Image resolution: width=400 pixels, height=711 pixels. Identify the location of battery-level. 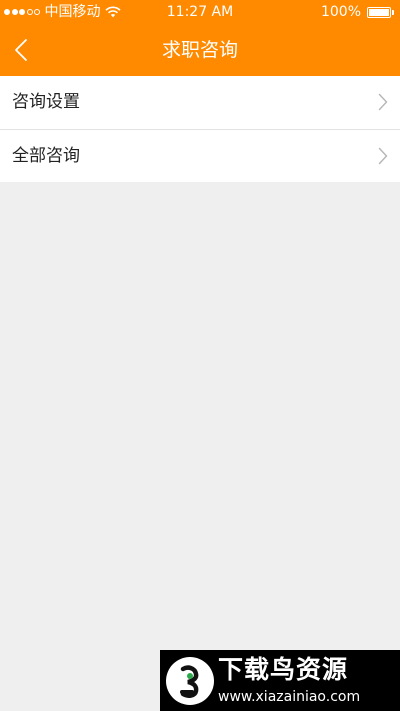
(379, 12).